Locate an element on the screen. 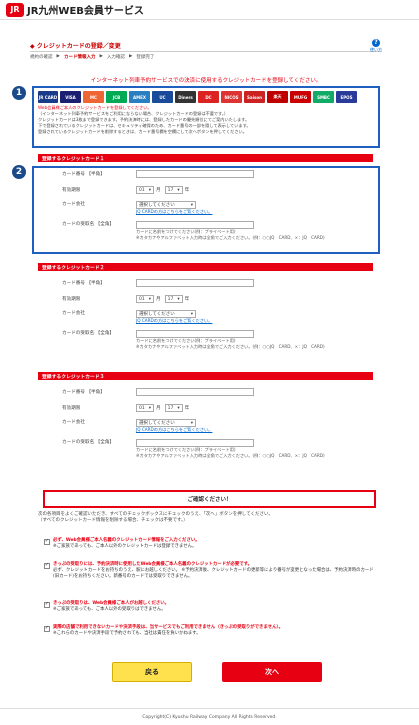 This screenshot has width=419, height=725. card-brand-logo: Saison is located at coordinates (254, 97).